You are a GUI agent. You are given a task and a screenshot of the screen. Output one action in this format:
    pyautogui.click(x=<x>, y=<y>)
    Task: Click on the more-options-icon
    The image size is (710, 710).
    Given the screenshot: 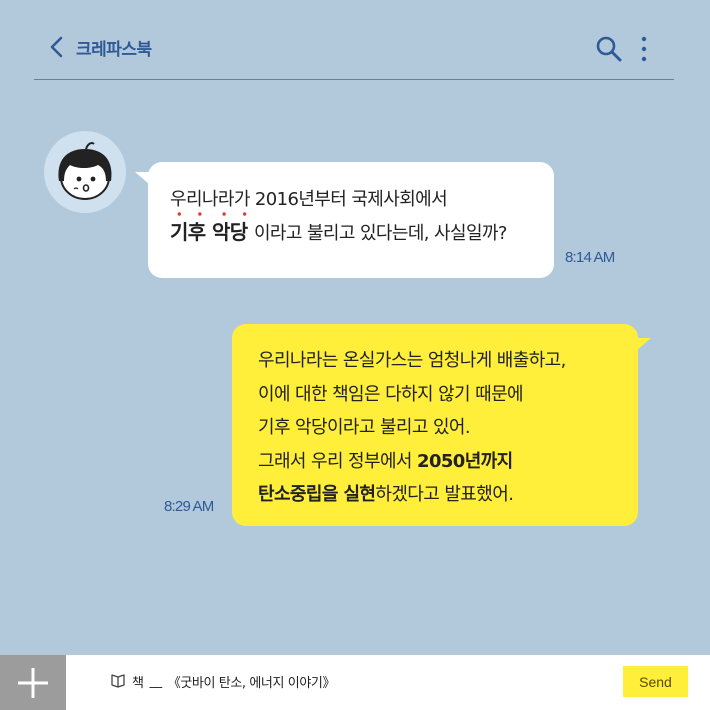 What is the action you would take?
    pyautogui.click(x=644, y=49)
    